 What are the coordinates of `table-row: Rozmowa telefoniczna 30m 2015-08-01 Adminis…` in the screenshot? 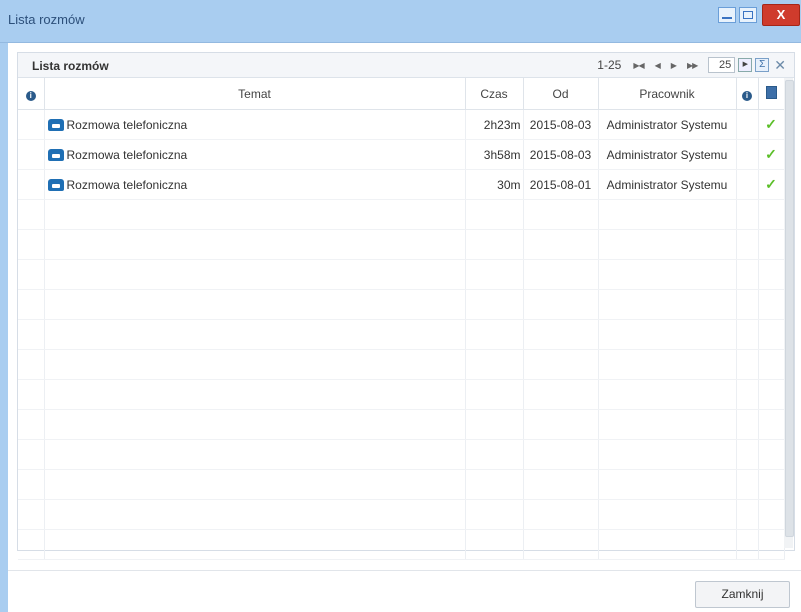 It's located at (401, 184).